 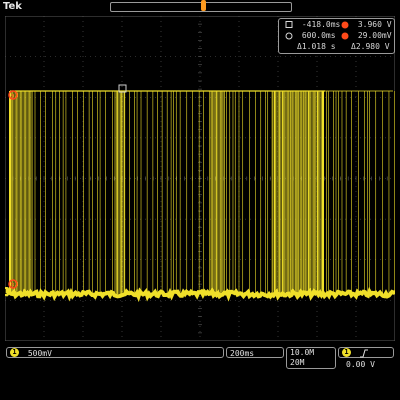 What do you see at coordinates (200, 8) in the screenshot?
I see `top-status-bar: Tek` at bounding box center [200, 8].